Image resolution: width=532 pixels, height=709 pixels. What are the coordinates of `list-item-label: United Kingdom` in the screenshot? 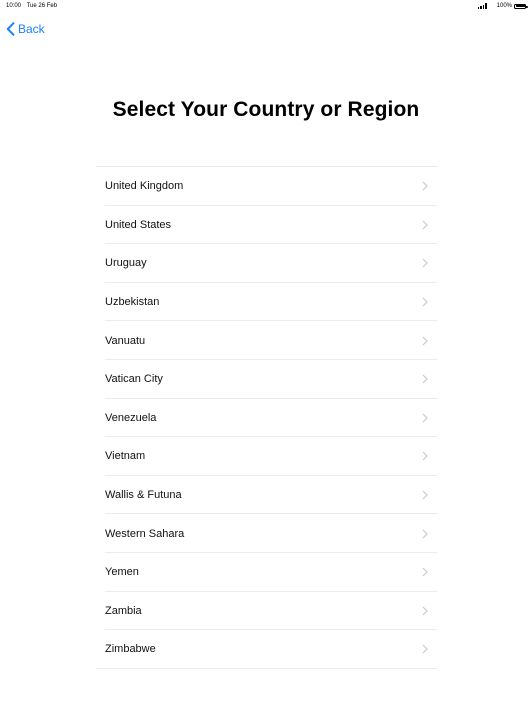 It's located at (144, 186).